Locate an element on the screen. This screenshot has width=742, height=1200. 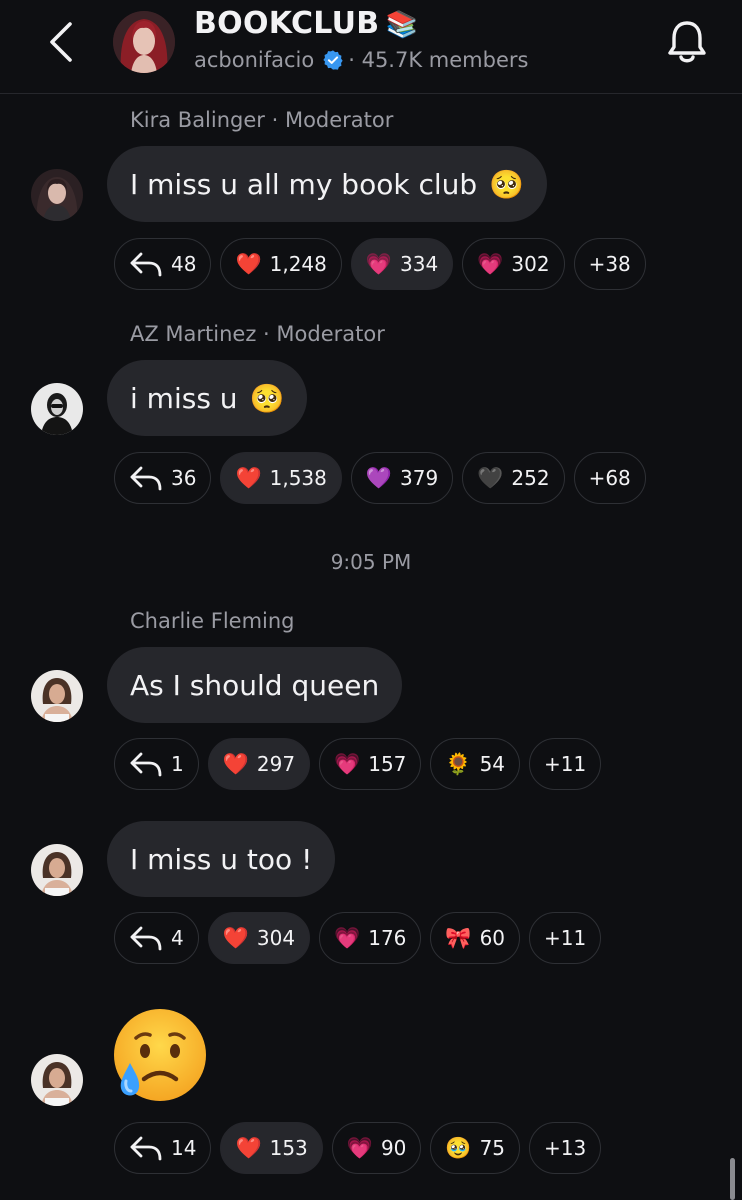
reaction-pill: 🌻 54 is located at coordinates (475, 764).